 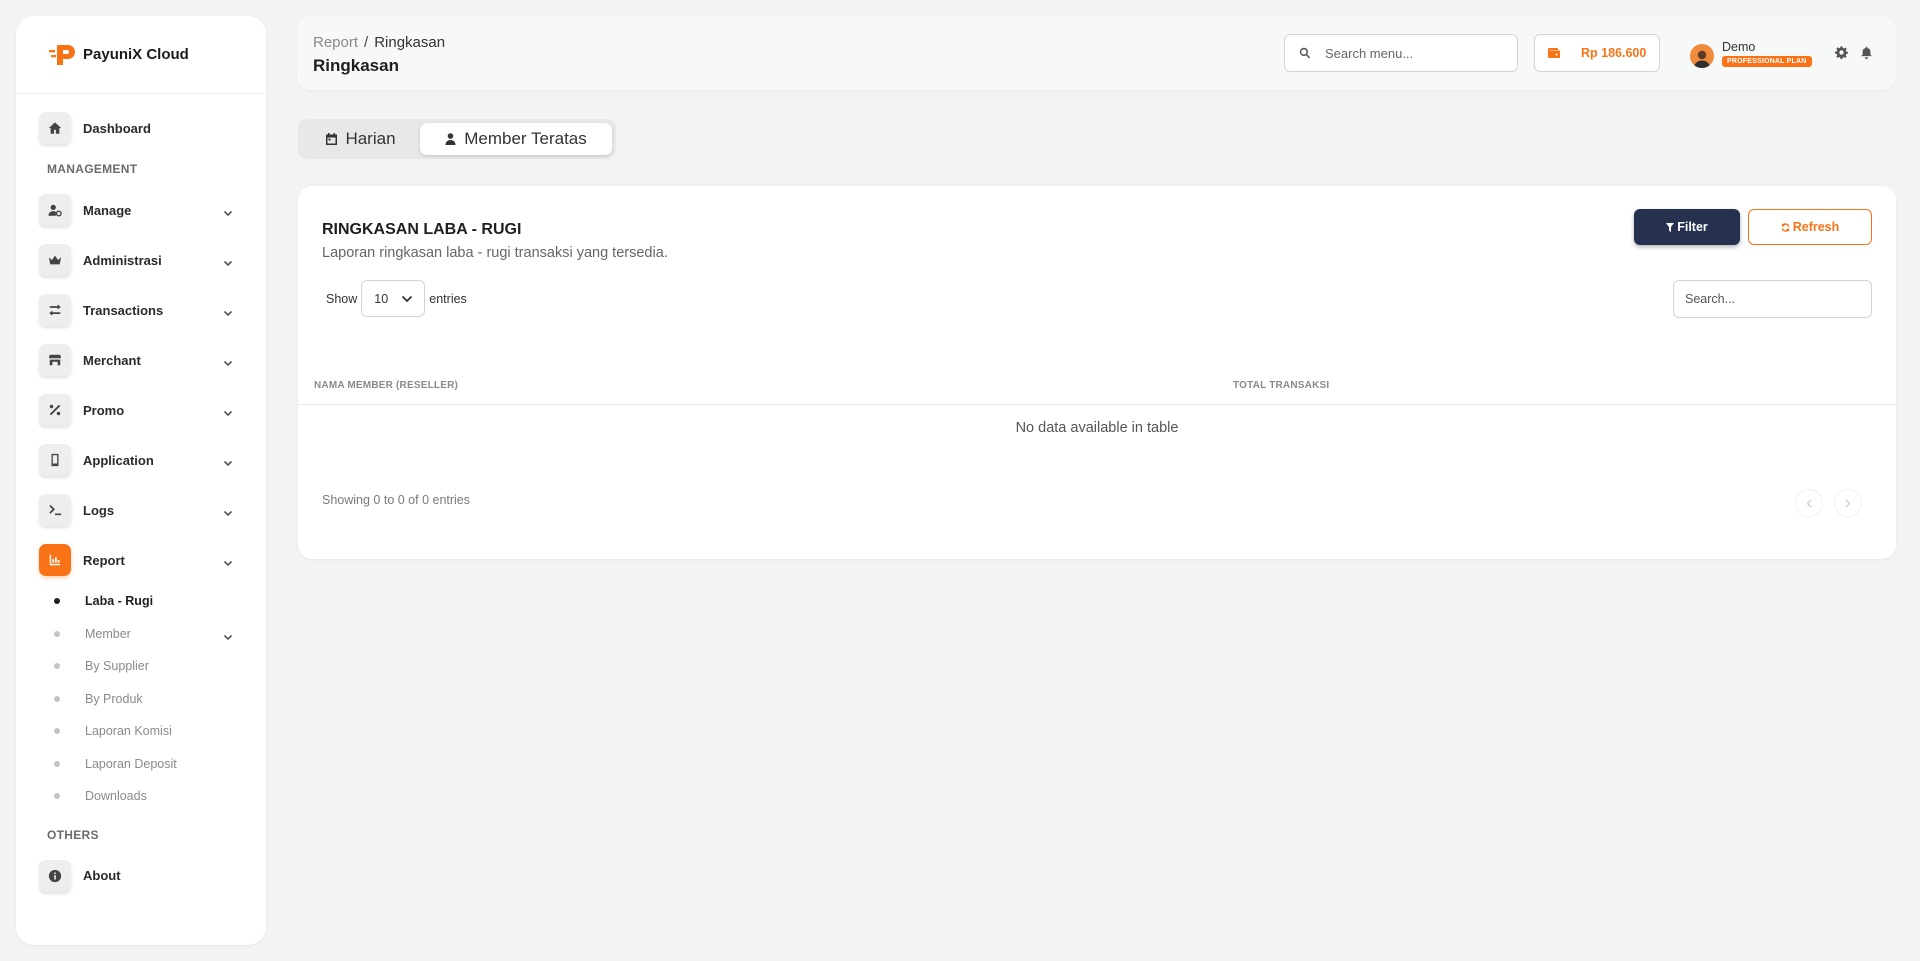 I want to click on report-tabs: Harian Member Teratas, so click(x=457, y=139).